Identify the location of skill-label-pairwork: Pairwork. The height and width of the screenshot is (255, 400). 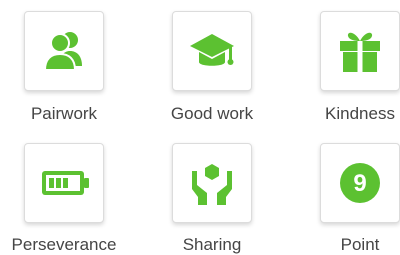
(64, 113).